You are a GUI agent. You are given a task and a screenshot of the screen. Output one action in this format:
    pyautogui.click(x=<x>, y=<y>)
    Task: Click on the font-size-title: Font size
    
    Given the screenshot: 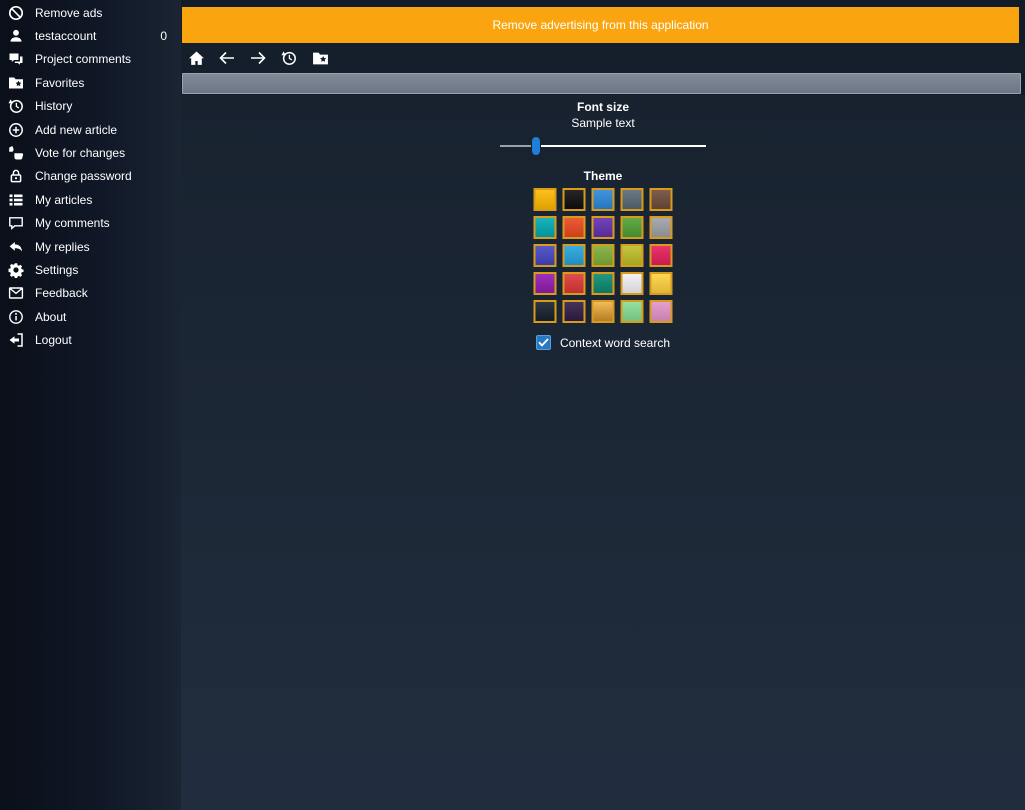 What is the action you would take?
    pyautogui.click(x=602, y=107)
    